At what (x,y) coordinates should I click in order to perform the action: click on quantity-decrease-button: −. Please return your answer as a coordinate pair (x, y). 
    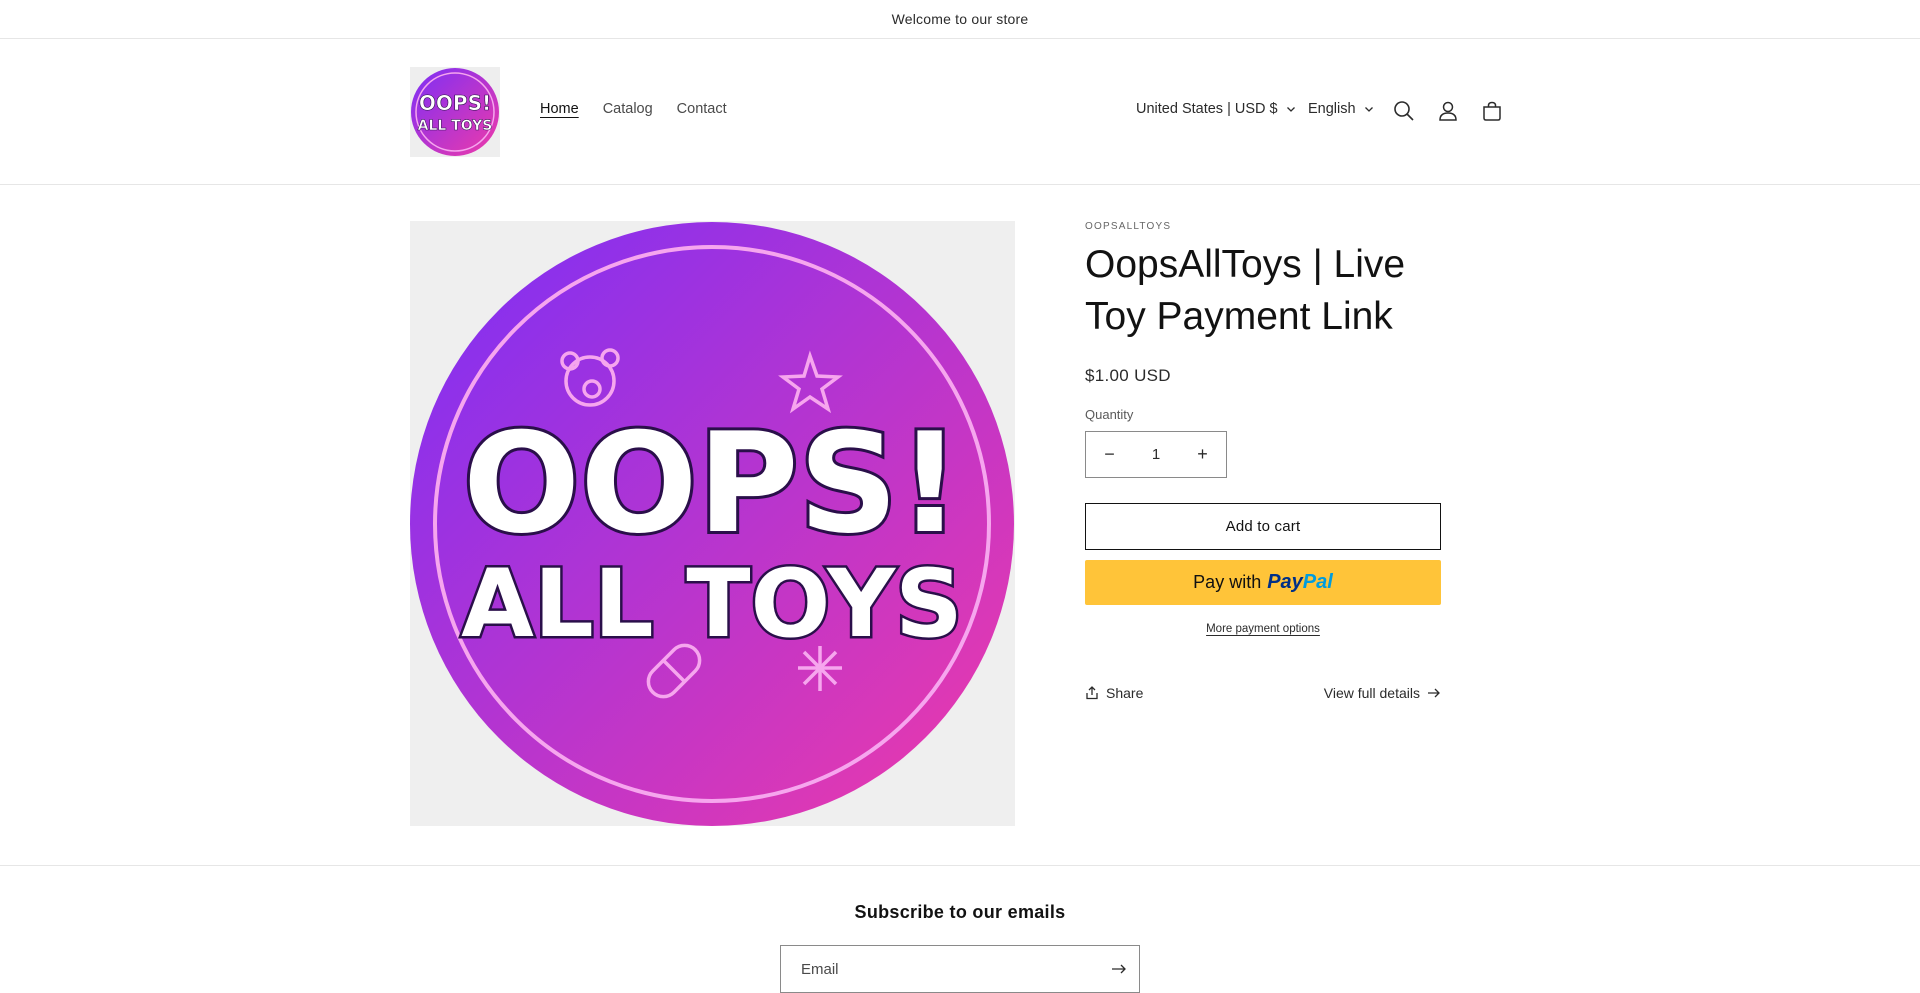
    Looking at the image, I should click on (1109, 454).